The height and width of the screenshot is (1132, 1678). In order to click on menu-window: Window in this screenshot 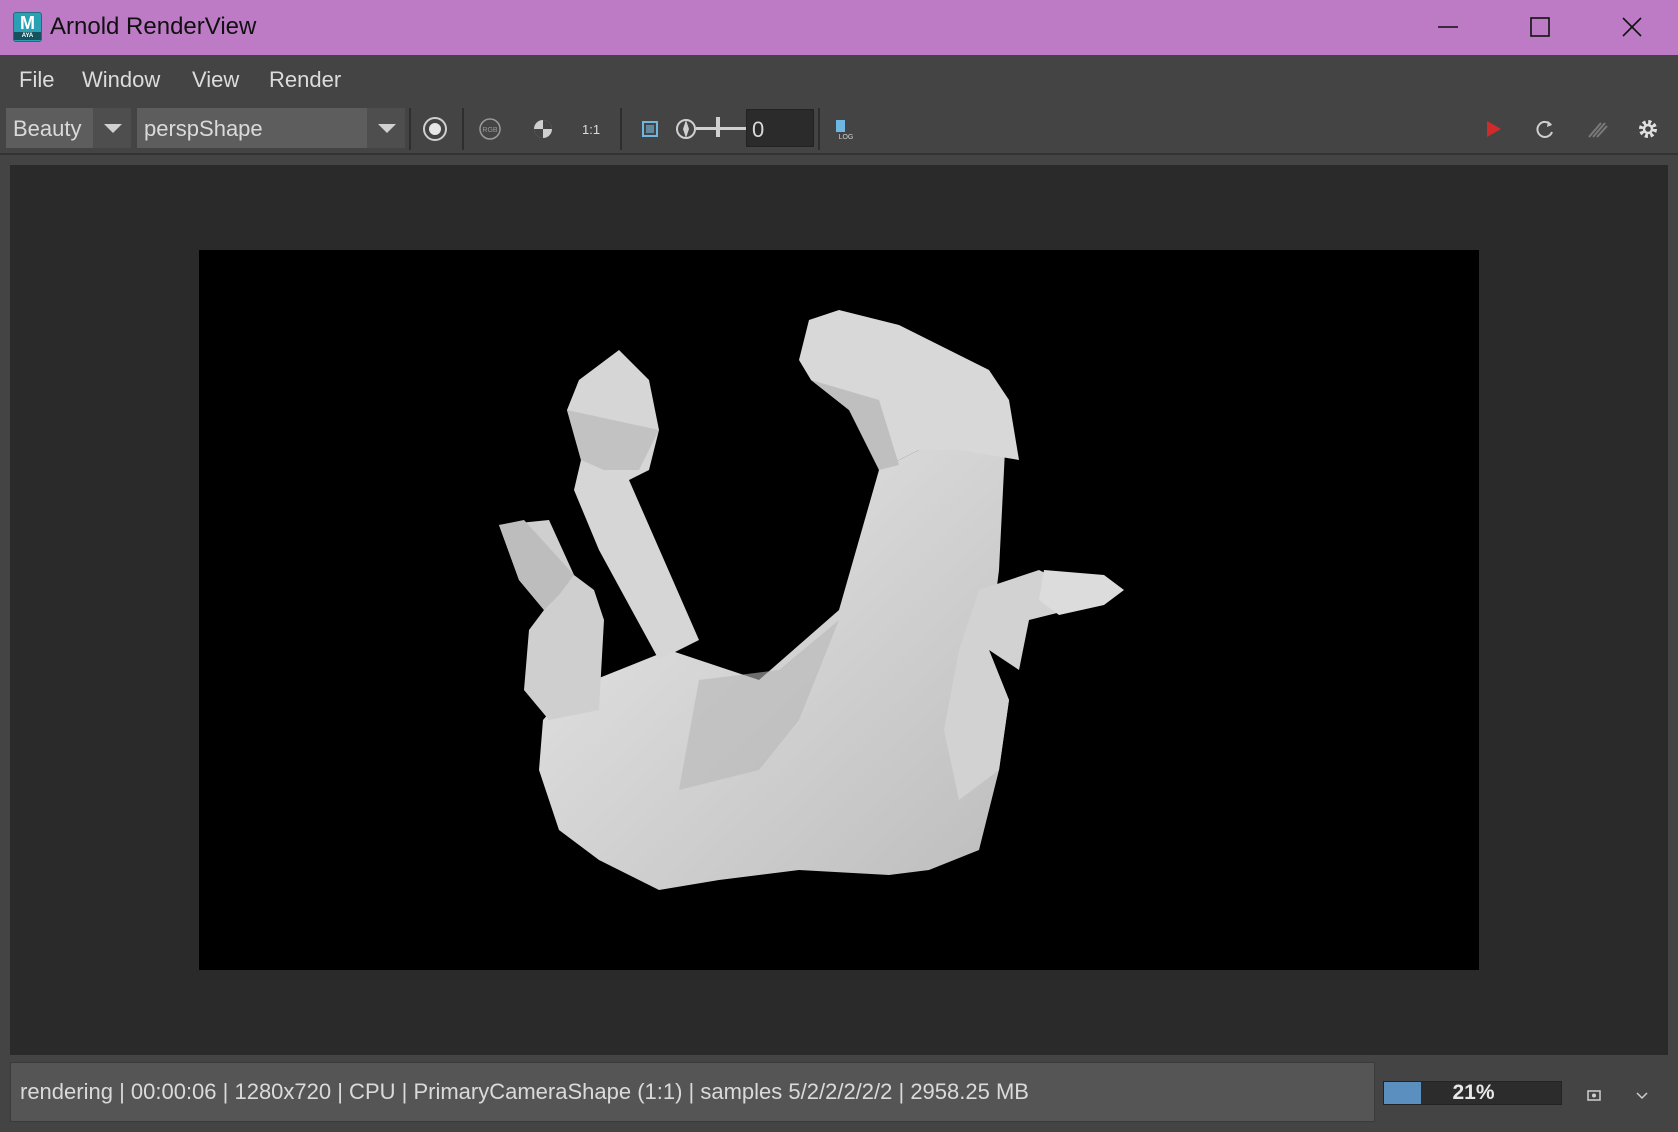, I will do `click(121, 80)`.